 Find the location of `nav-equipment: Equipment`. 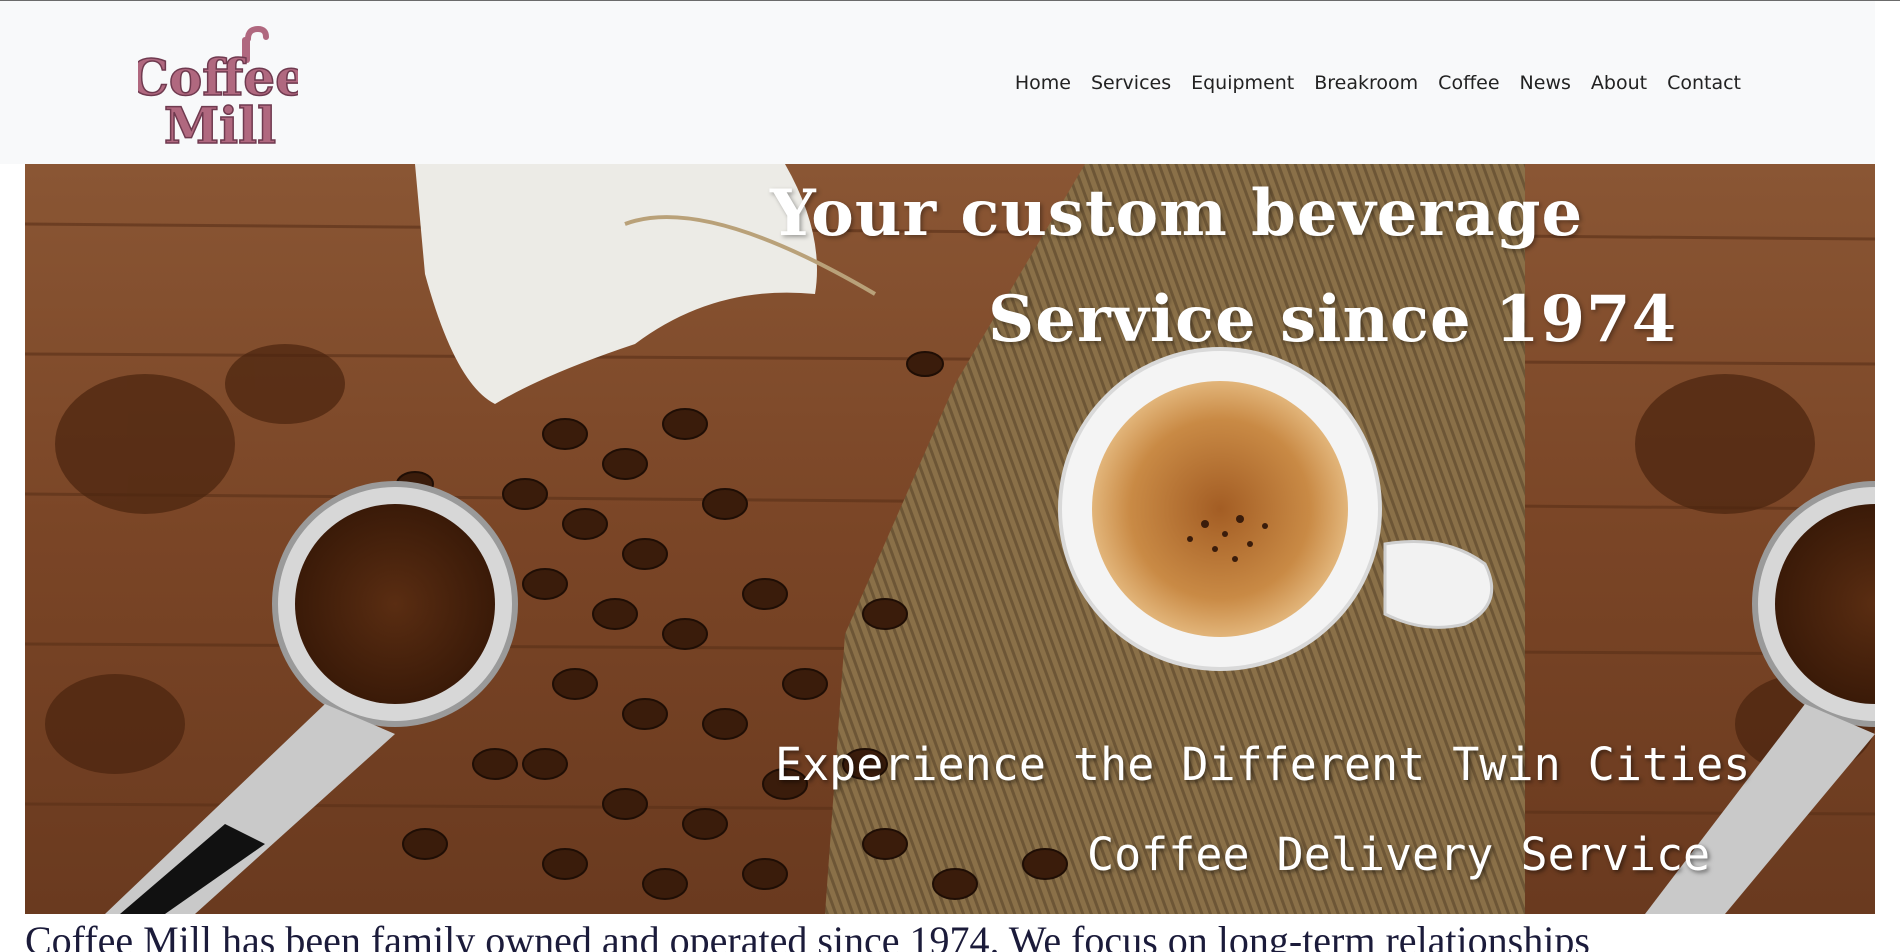

nav-equipment: Equipment is located at coordinates (1242, 83).